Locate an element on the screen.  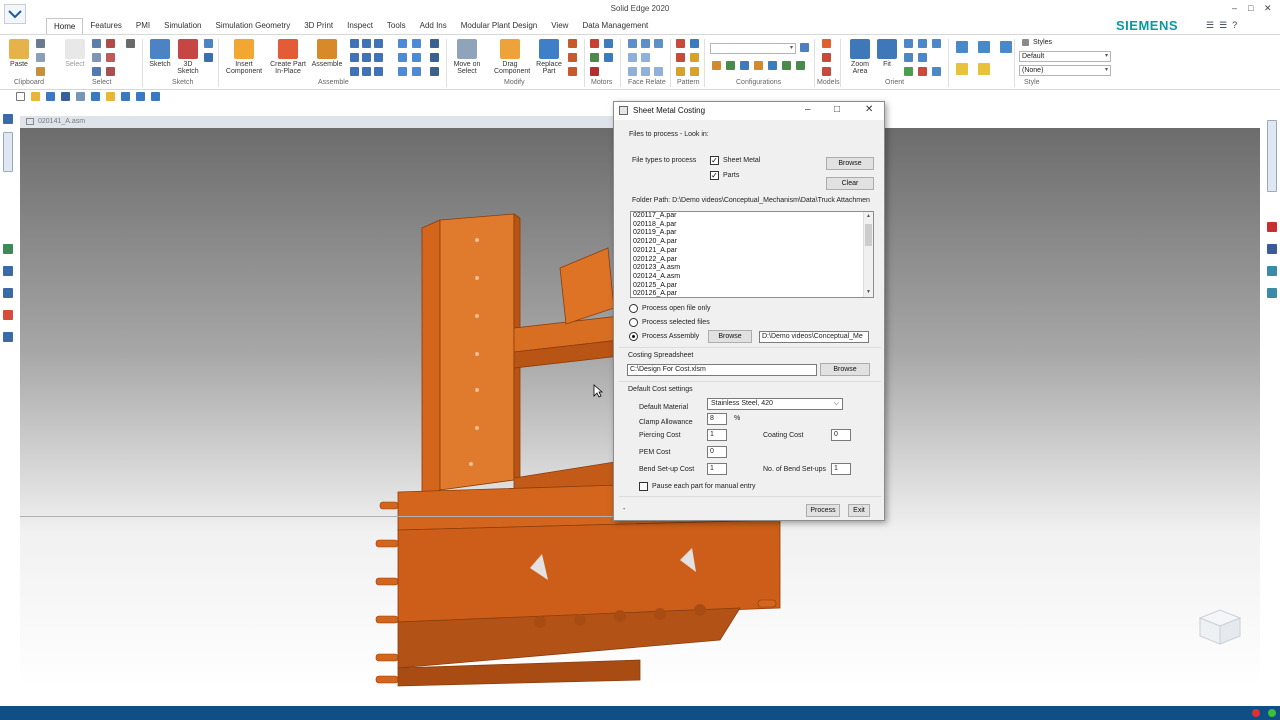
config-tool4-icon is located at coordinates (758, 65).